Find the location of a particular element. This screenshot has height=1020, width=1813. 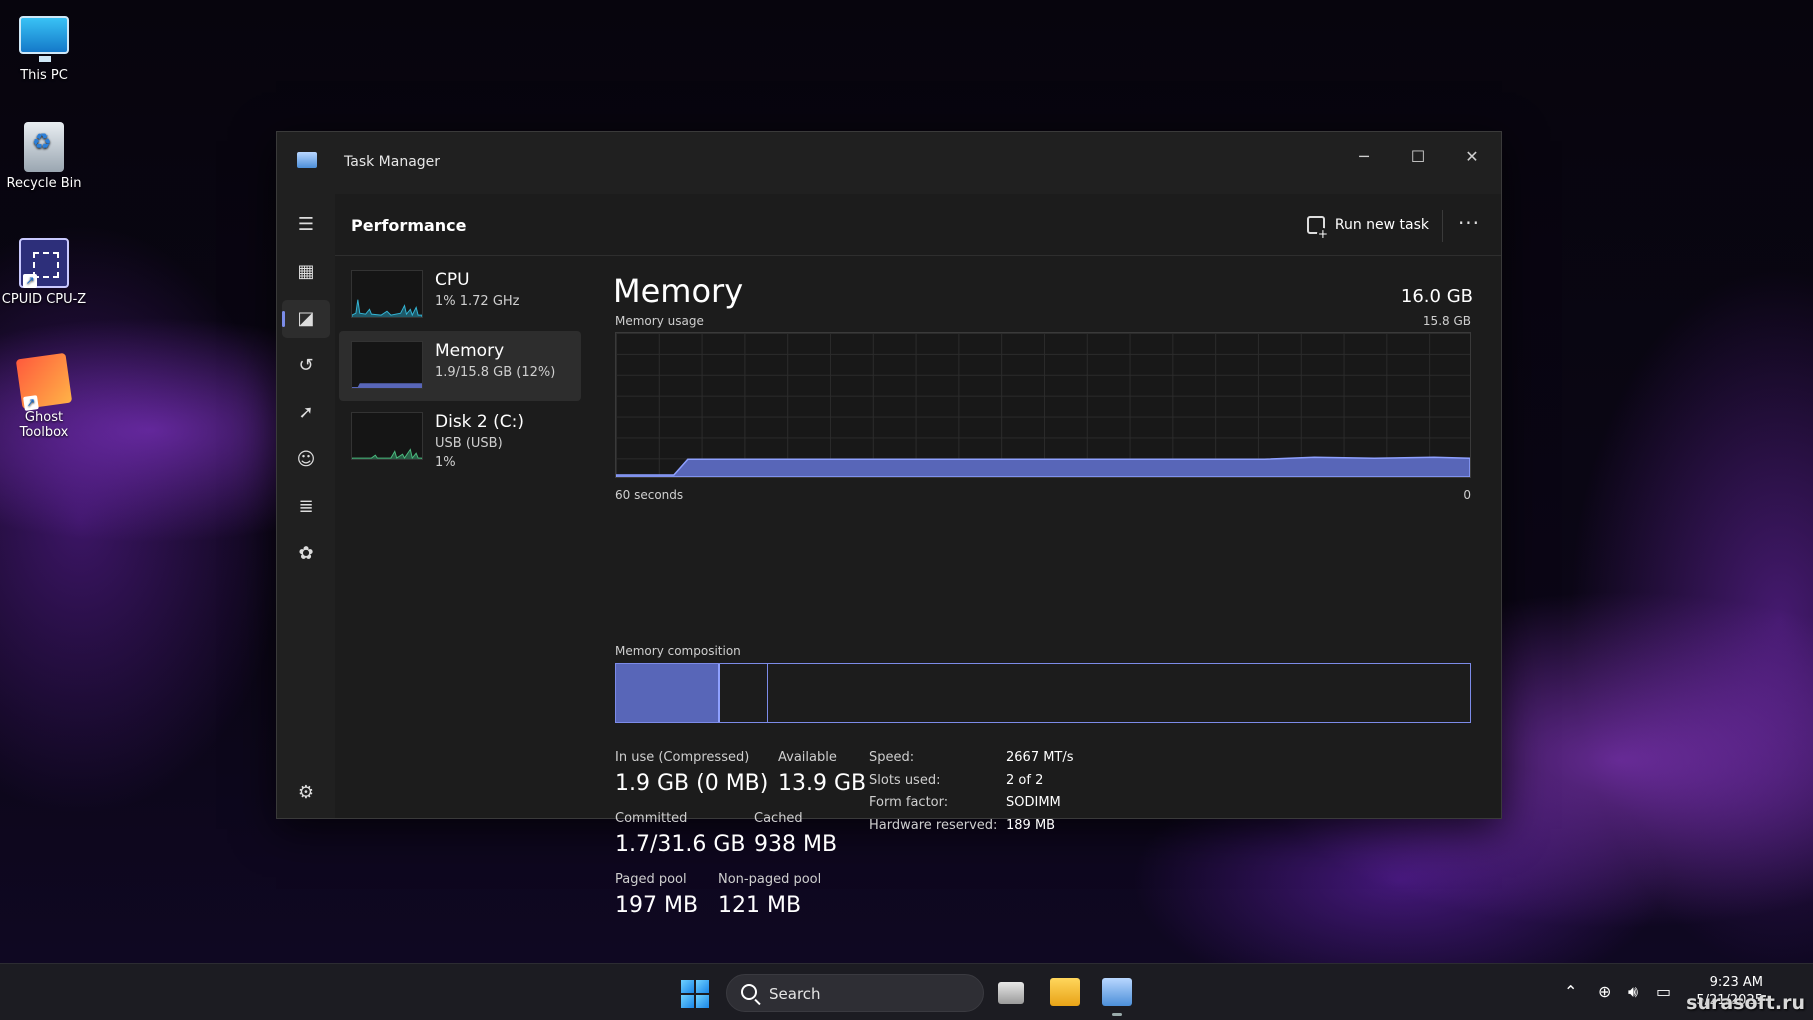

stat-cached: Cached 938 MB is located at coordinates (795, 834).